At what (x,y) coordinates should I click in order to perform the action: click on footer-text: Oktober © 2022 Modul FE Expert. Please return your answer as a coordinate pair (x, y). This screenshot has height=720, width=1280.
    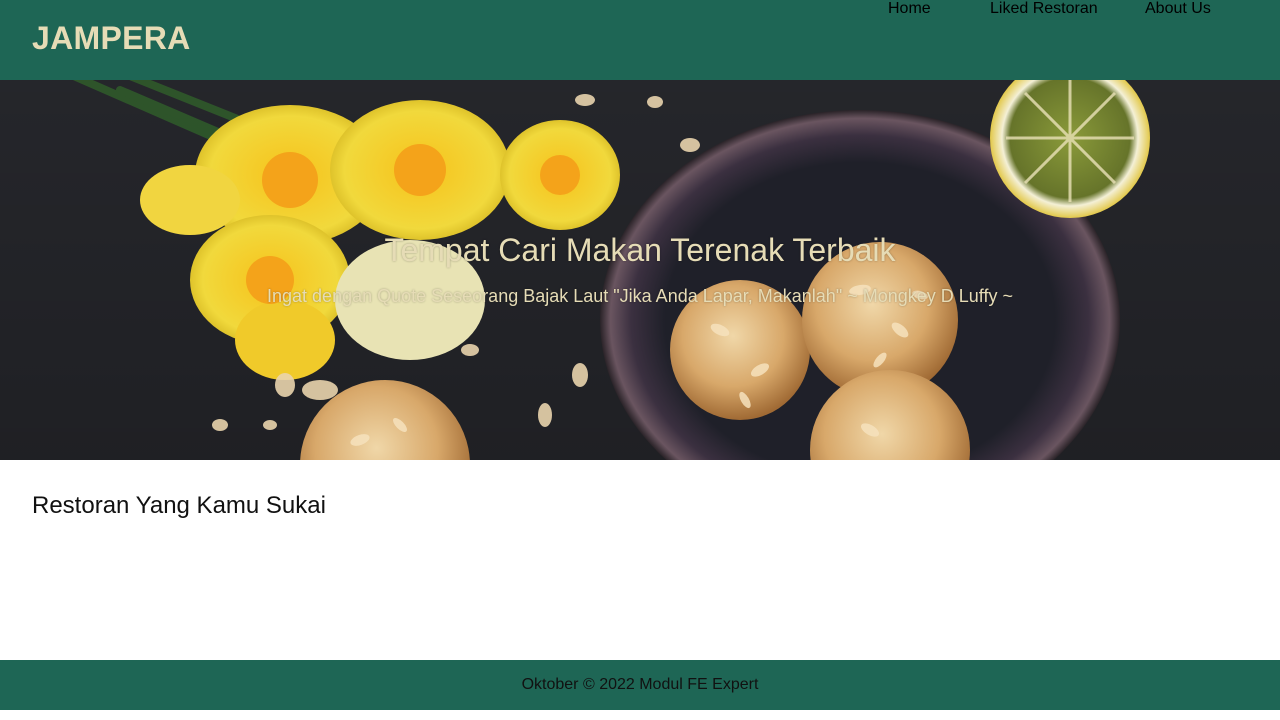
    Looking at the image, I should click on (640, 684).